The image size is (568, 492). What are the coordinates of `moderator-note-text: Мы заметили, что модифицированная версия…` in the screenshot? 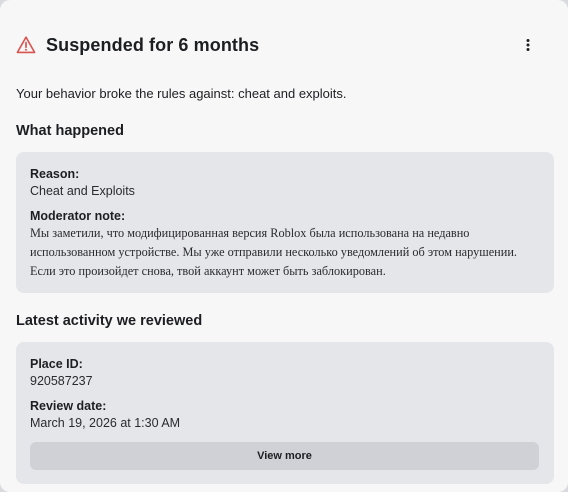 It's located at (273, 252).